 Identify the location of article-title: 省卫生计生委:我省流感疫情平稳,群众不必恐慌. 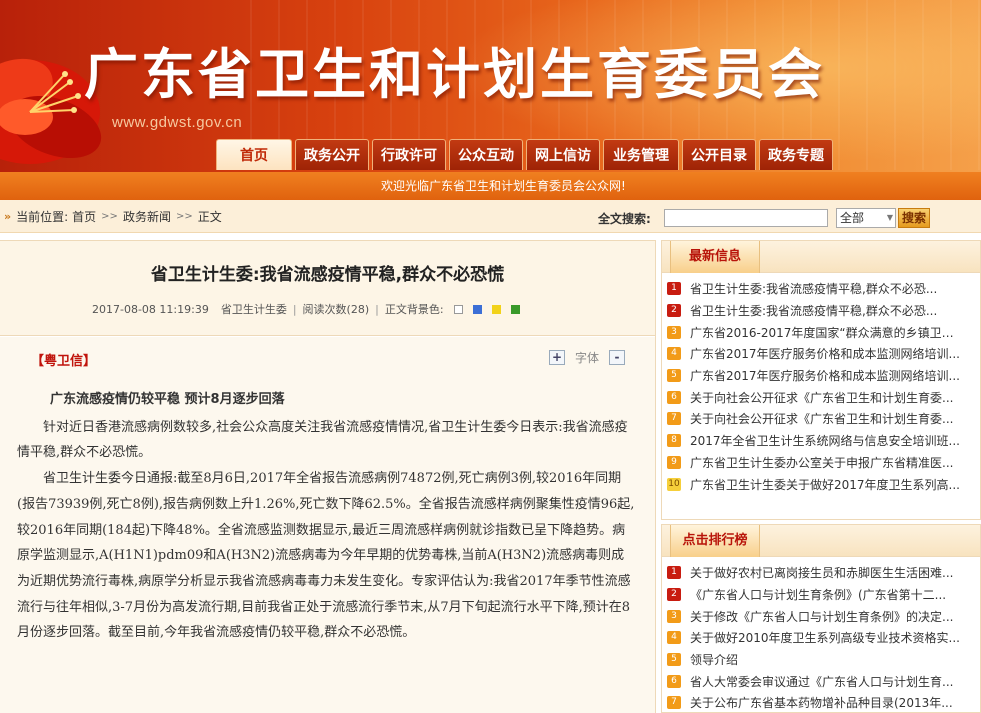
(327, 275).